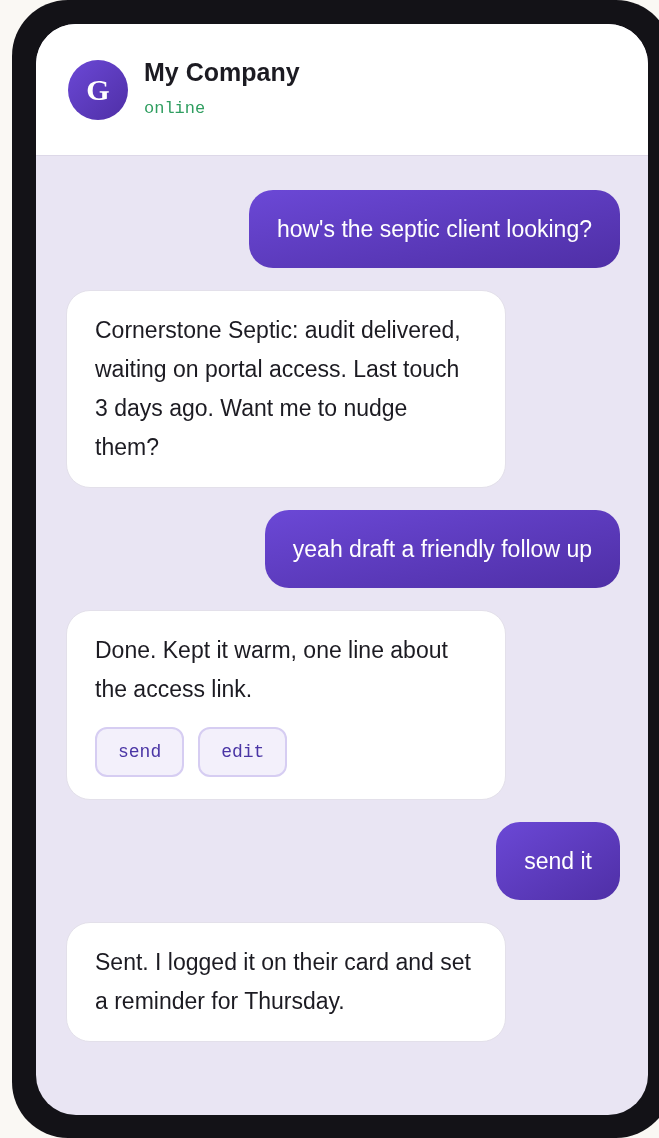 The height and width of the screenshot is (1138, 659). Describe the element at coordinates (175, 109) in the screenshot. I see `status-label: online` at that location.